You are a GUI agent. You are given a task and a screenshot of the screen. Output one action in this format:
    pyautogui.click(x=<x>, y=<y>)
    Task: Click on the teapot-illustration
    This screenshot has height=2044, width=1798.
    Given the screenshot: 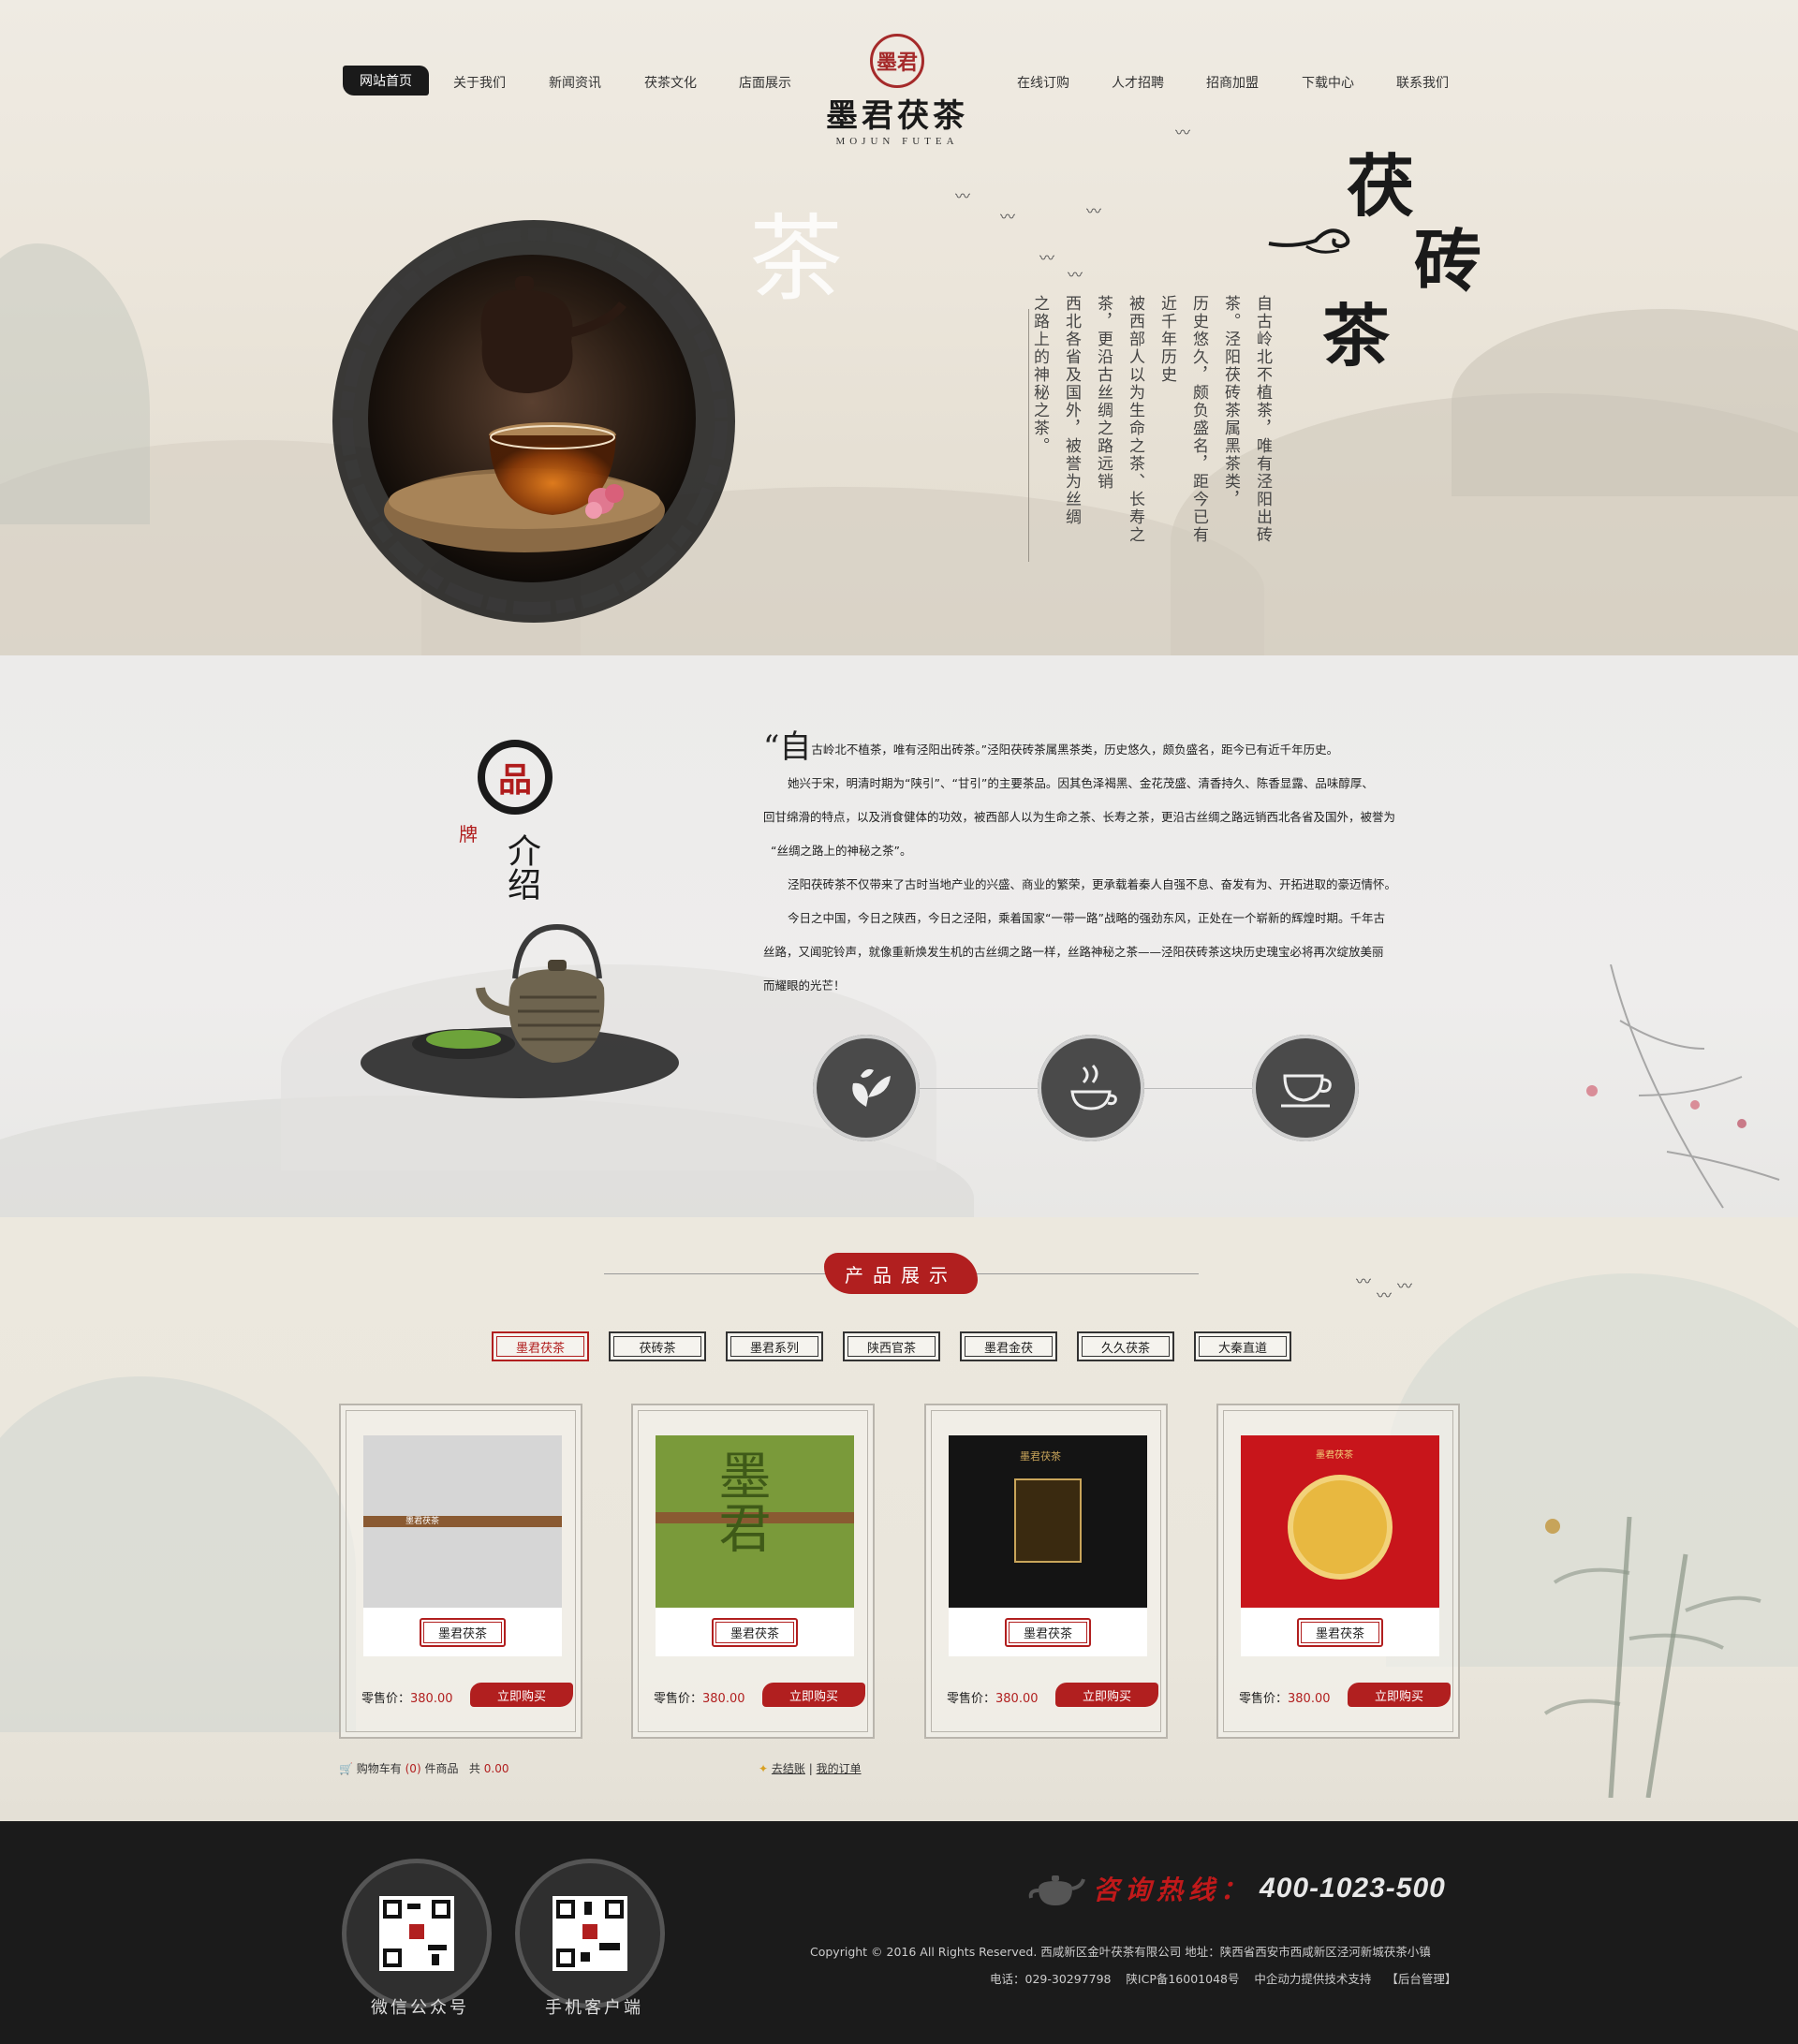 What is the action you would take?
    pyautogui.click(x=520, y=1010)
    